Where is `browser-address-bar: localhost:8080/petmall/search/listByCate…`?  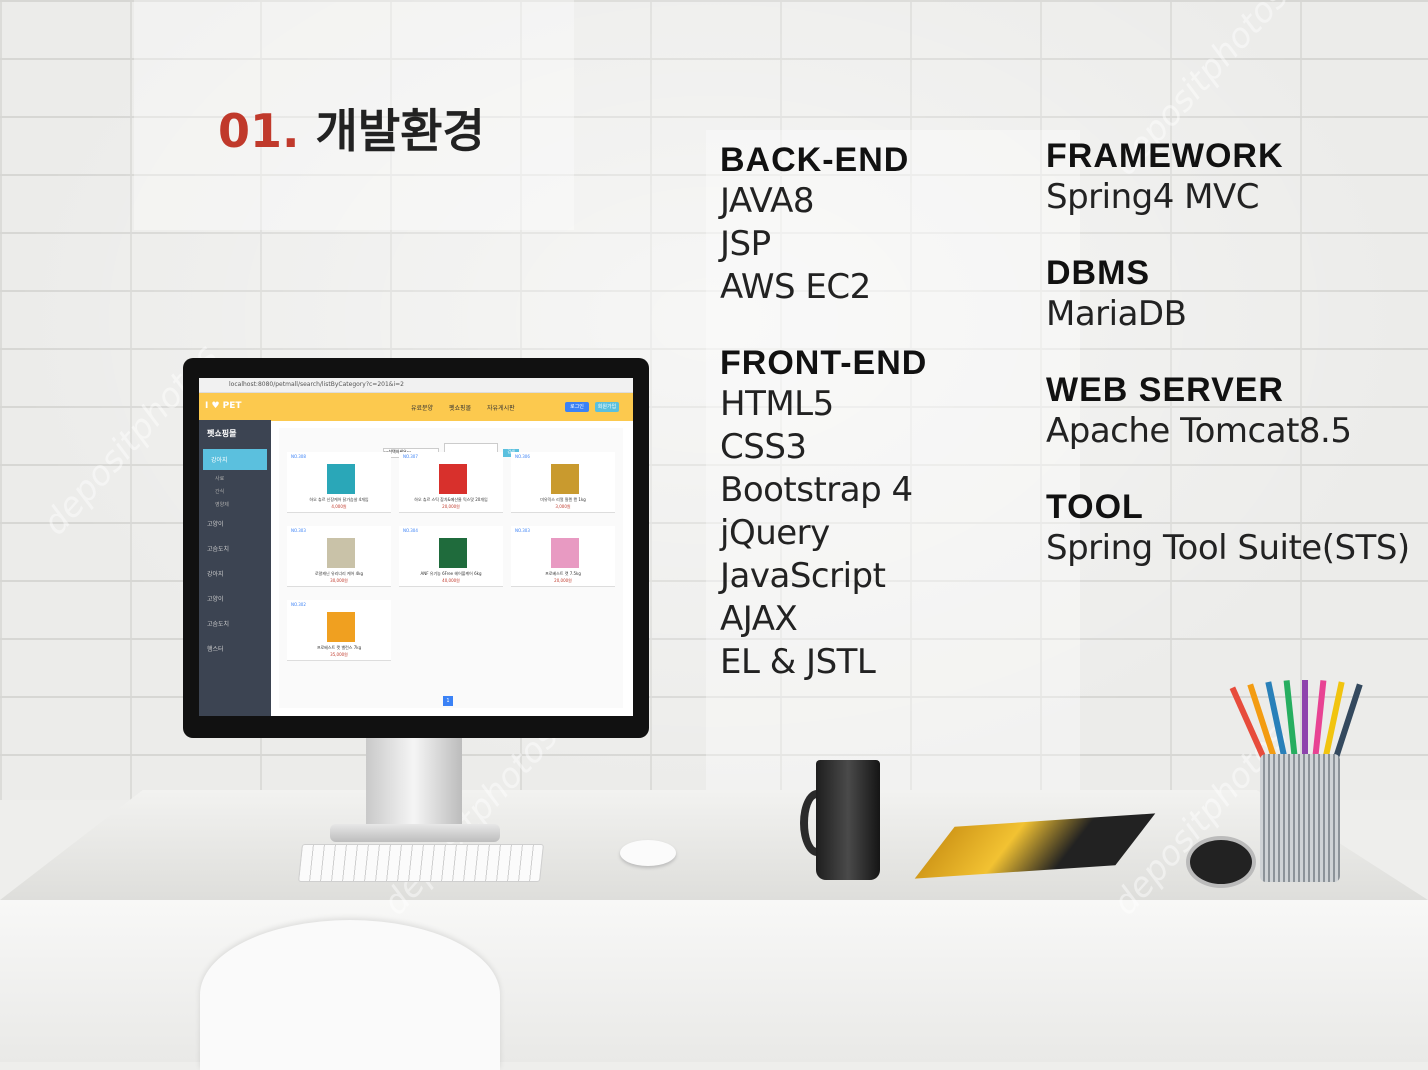 browser-address-bar: localhost:8080/petmall/search/listByCate… is located at coordinates (416, 385).